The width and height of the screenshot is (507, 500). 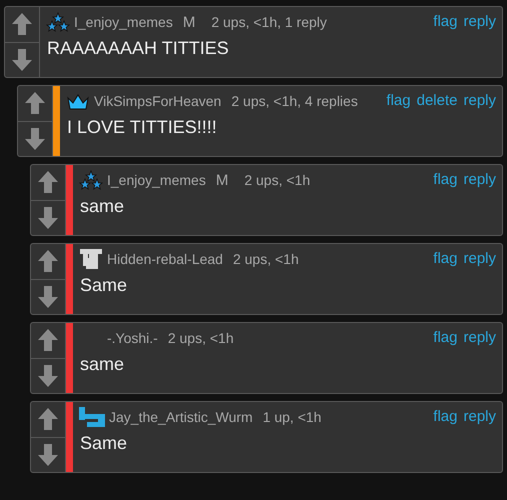 What do you see at coordinates (181, 417) in the screenshot?
I see `username-link: Jay_the_Artistic_Wurm` at bounding box center [181, 417].